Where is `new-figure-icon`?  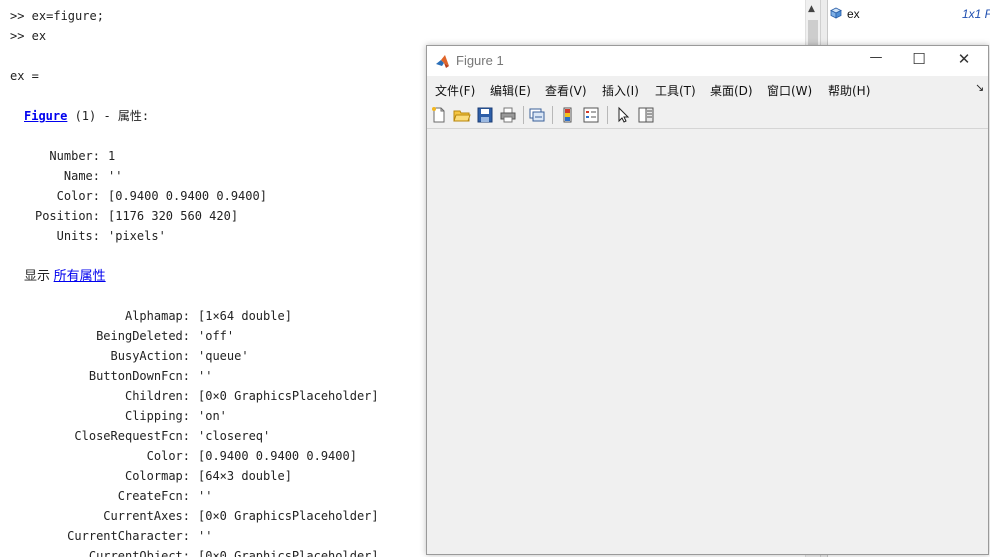 new-figure-icon is located at coordinates (439, 115).